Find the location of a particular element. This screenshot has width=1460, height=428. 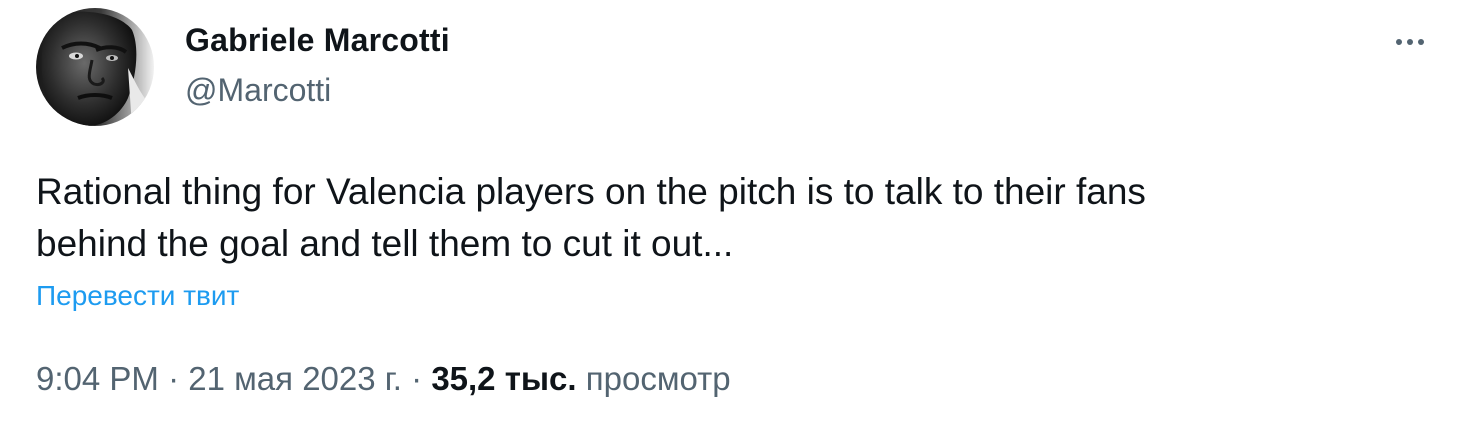

tweet-time: 9:04 PM is located at coordinates (97, 378).